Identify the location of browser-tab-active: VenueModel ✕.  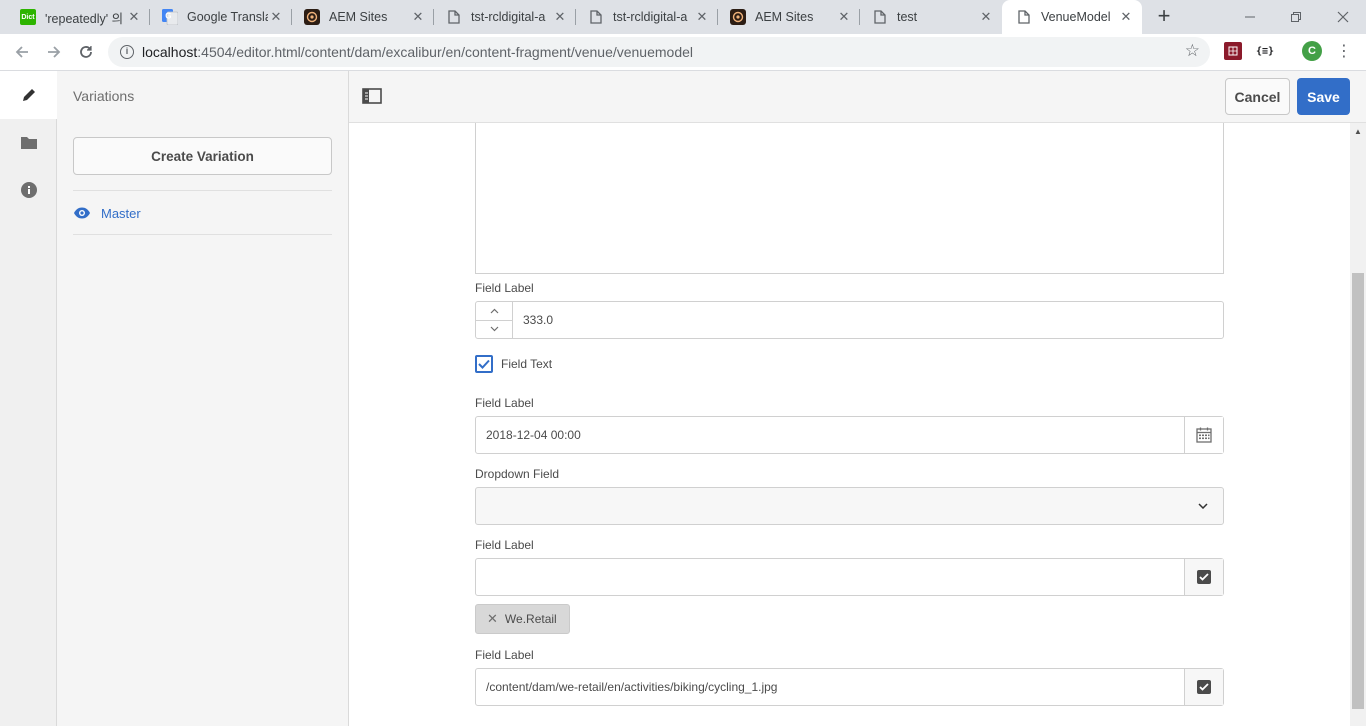
(1072, 17).